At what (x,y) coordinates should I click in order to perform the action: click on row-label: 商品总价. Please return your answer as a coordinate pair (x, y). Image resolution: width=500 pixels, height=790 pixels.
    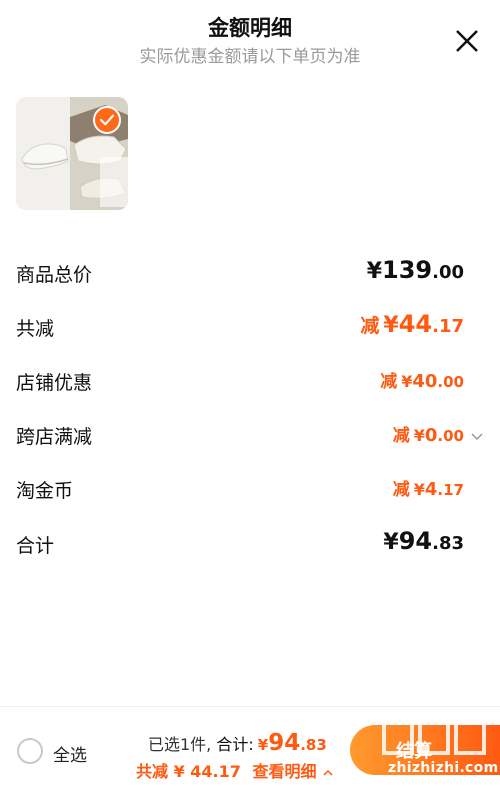
    Looking at the image, I should click on (54, 275).